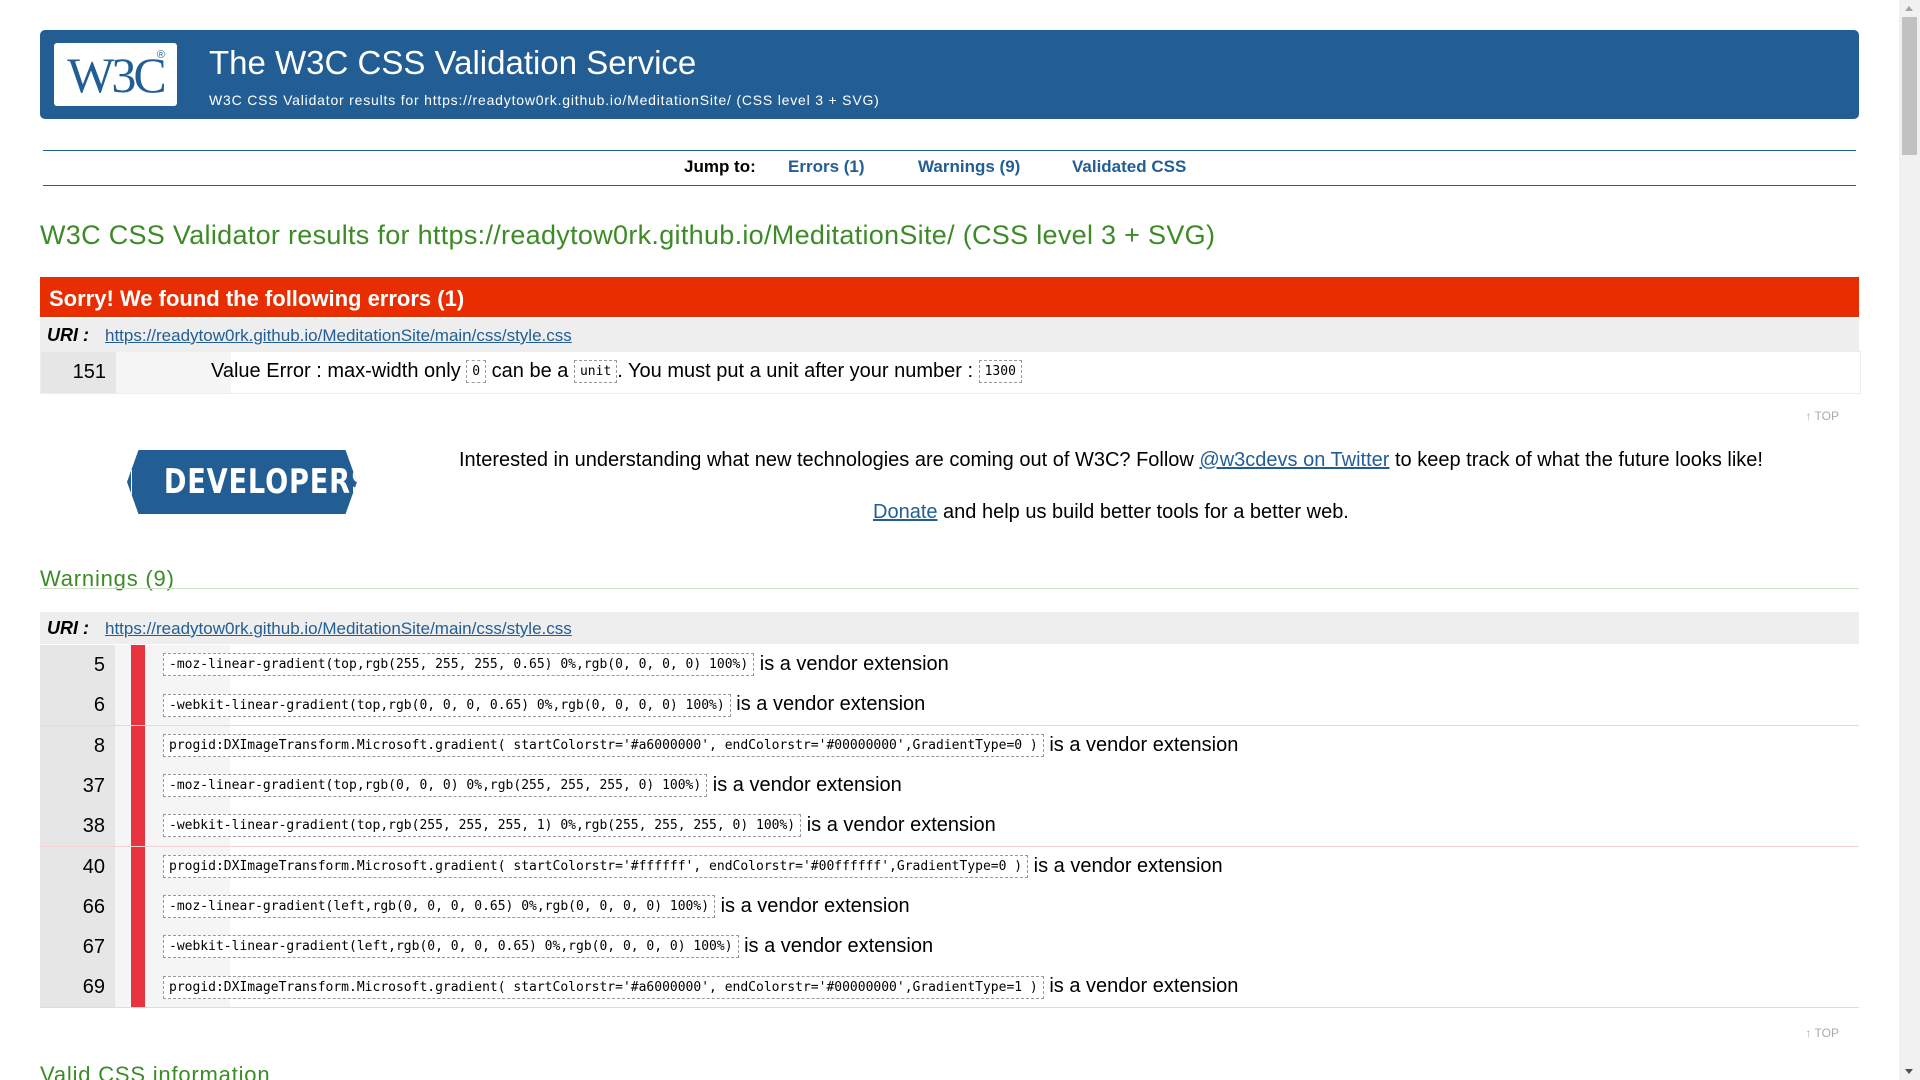 The width and height of the screenshot is (1920, 1080). I want to click on vertical-scrollbar, so click(1909, 540).